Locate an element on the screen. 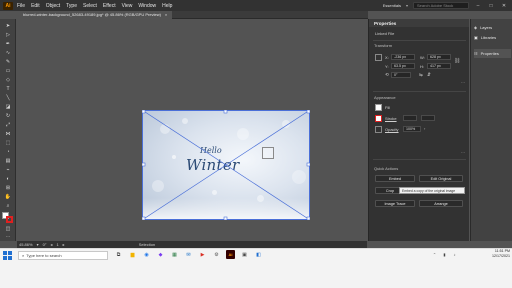 The image size is (512, 288). current-tool: Selection is located at coordinates (147, 244).